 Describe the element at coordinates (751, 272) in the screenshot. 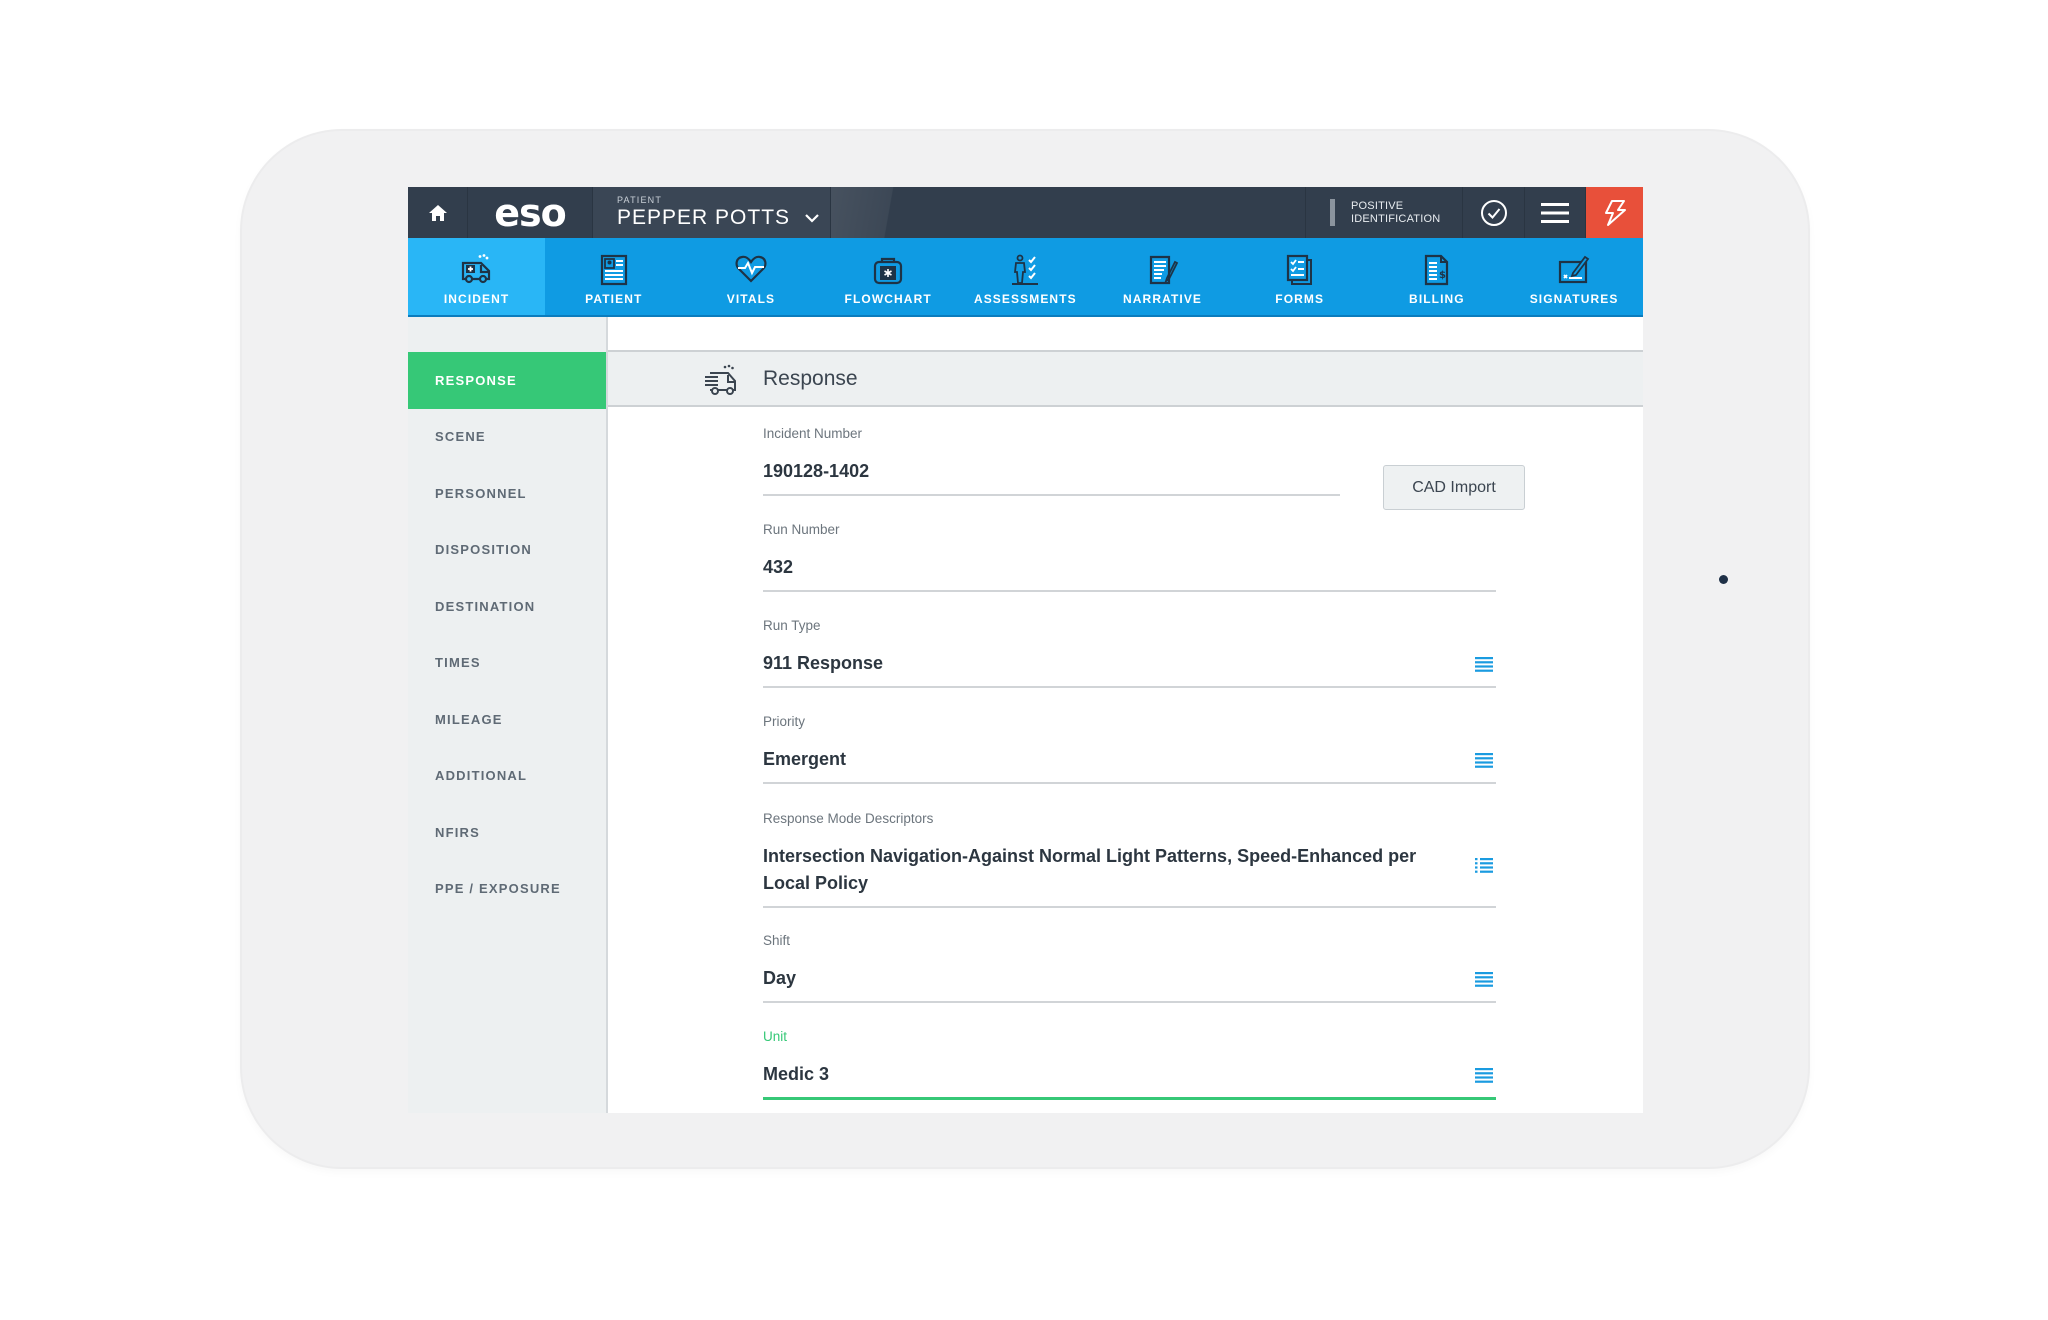

I see `heart-pulse-icon` at that location.